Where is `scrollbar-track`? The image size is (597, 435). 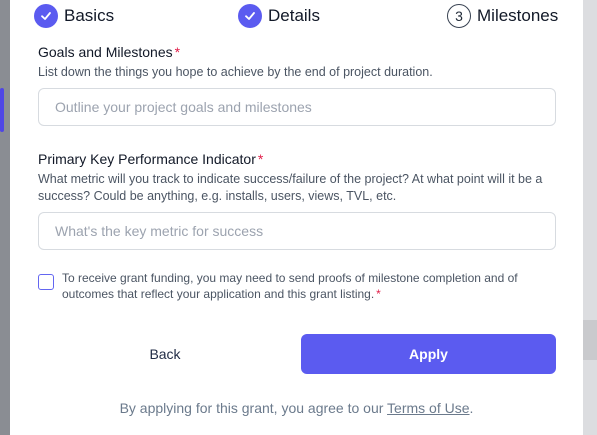
scrollbar-track is located at coordinates (590, 217).